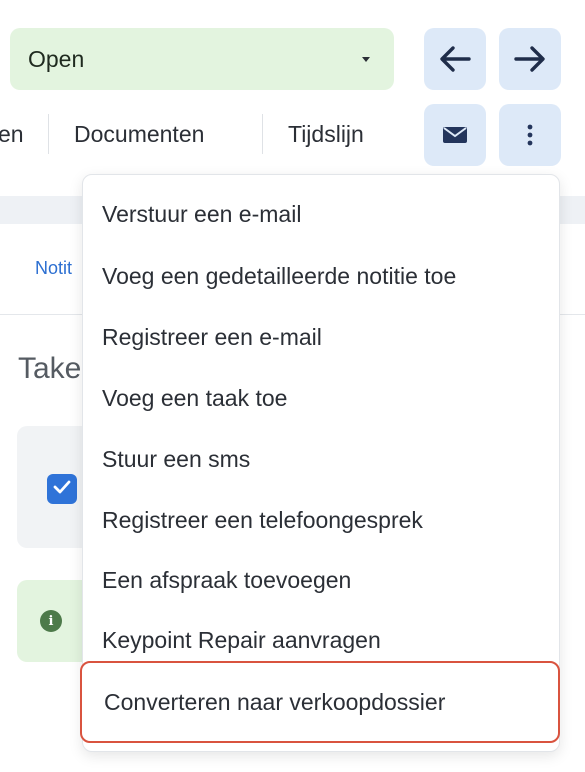 This screenshot has height=772, width=585. I want to click on menu-item-add-detailed-note: Voeg een gedetailleerde notitie toe, so click(321, 276).